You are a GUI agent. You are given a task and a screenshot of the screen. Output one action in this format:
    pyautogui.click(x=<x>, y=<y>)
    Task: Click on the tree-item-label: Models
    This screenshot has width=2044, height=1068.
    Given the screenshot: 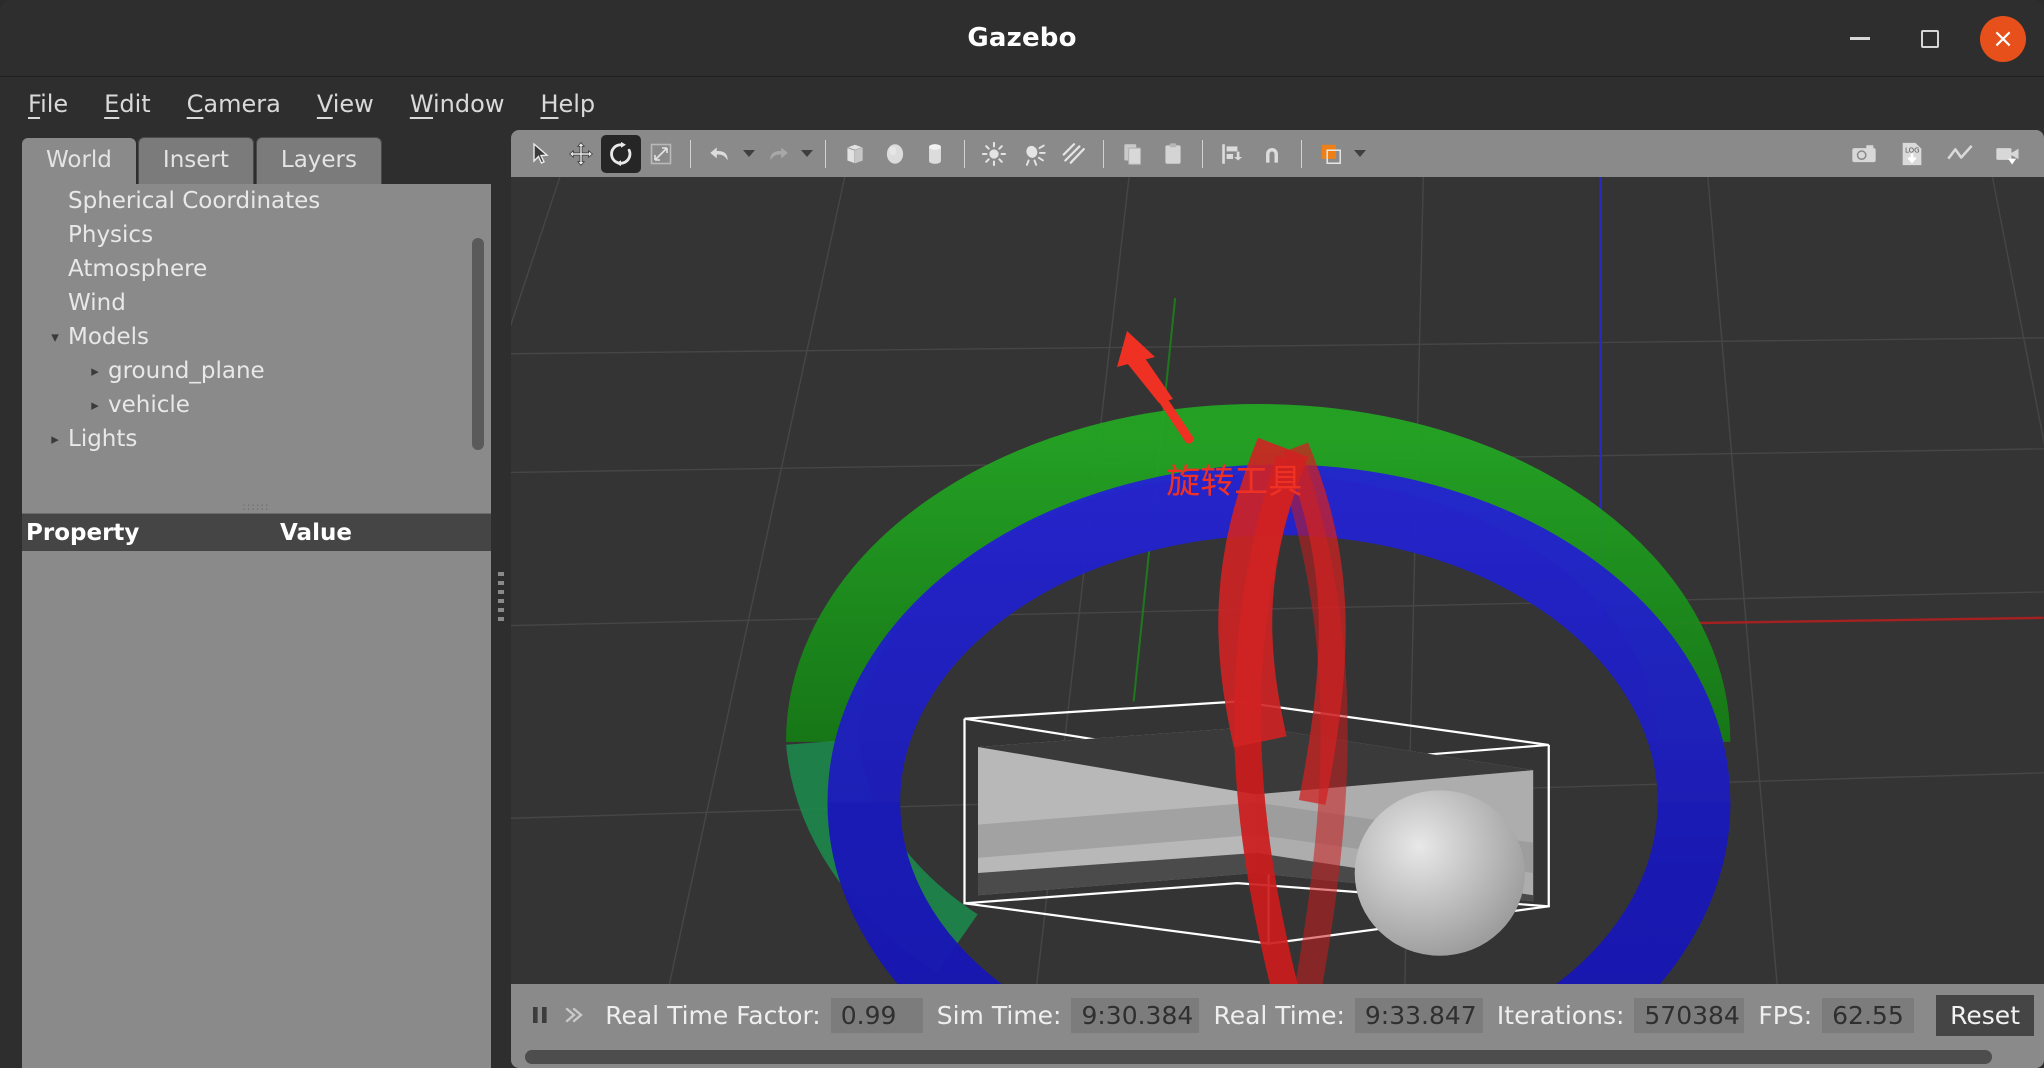 What is the action you would take?
    pyautogui.click(x=109, y=337)
    